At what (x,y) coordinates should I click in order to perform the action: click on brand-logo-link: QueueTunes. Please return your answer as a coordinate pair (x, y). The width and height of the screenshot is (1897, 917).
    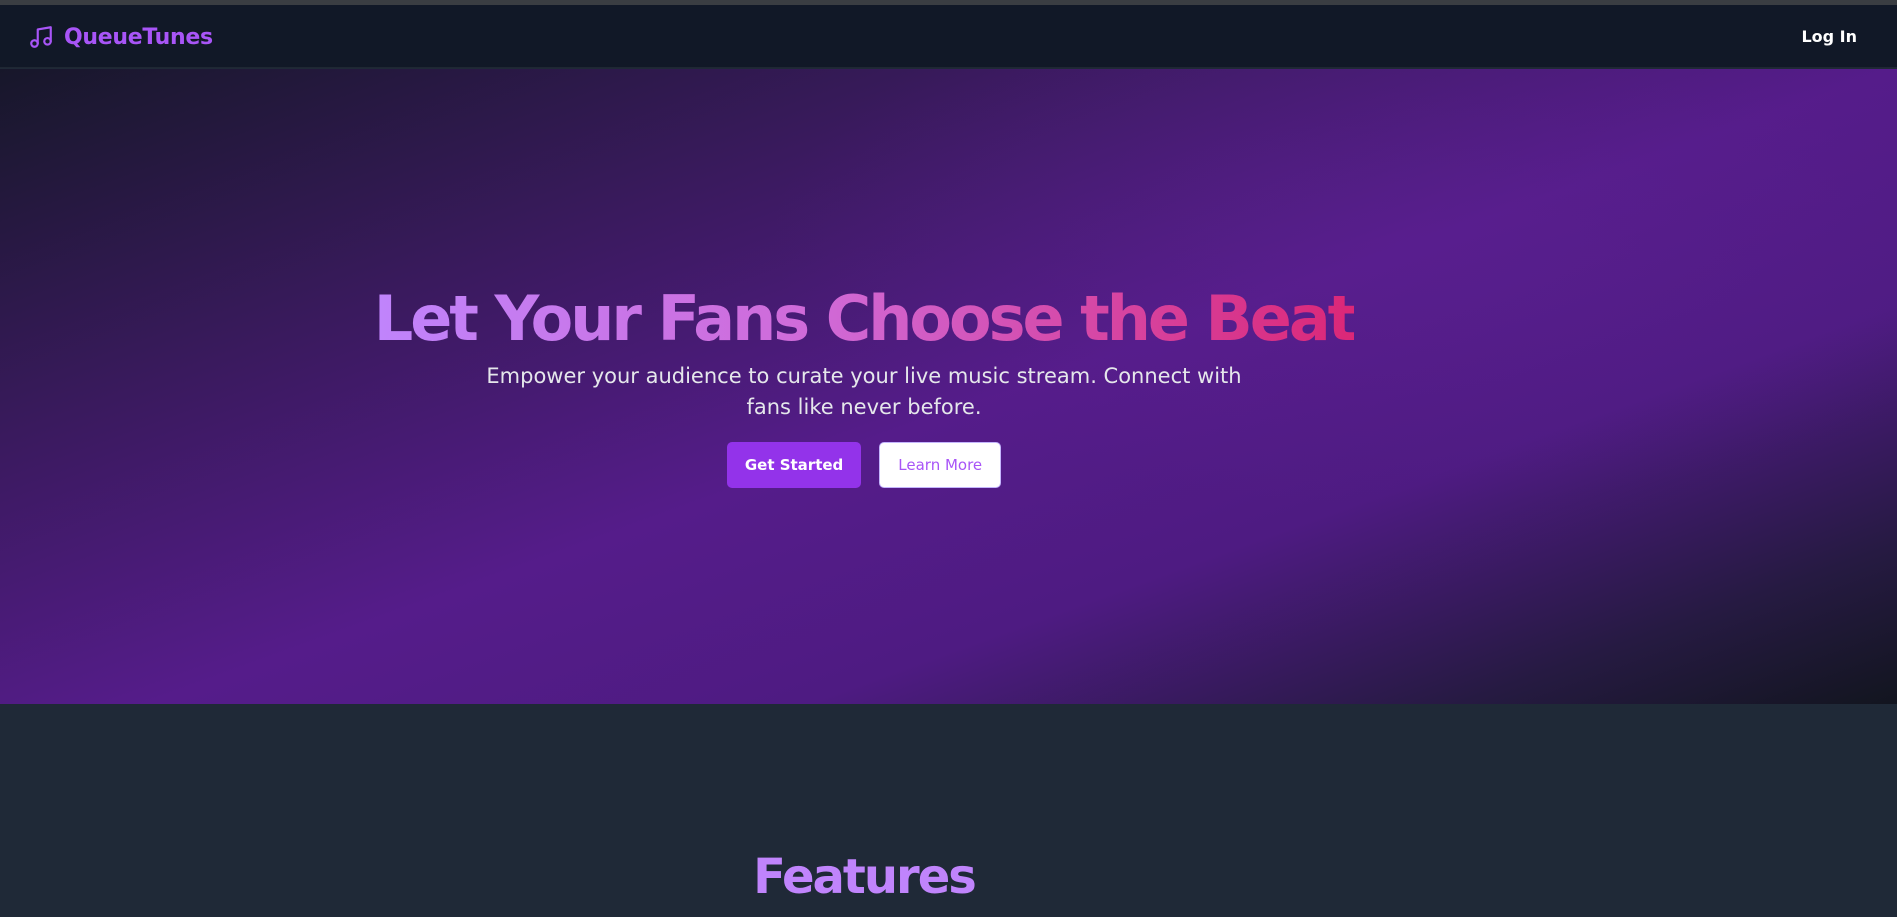
    Looking at the image, I should click on (120, 37).